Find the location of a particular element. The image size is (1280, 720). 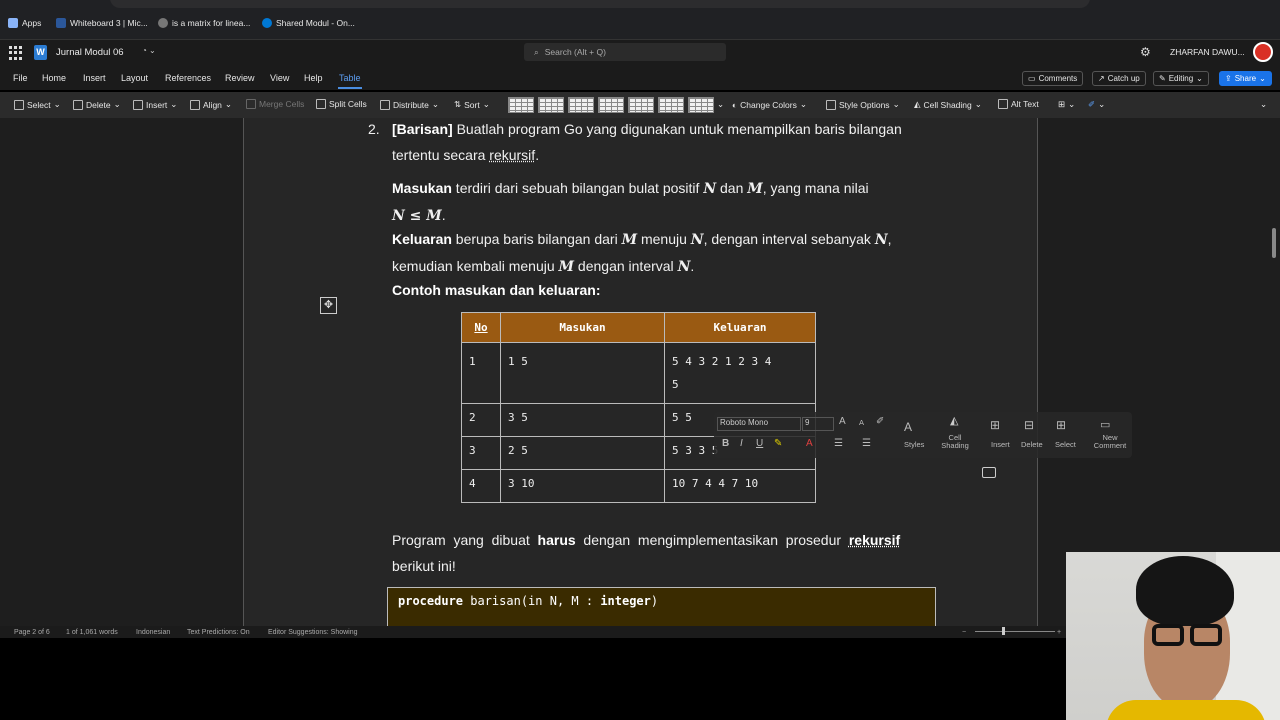

address-bar is located at coordinates (600, 4).